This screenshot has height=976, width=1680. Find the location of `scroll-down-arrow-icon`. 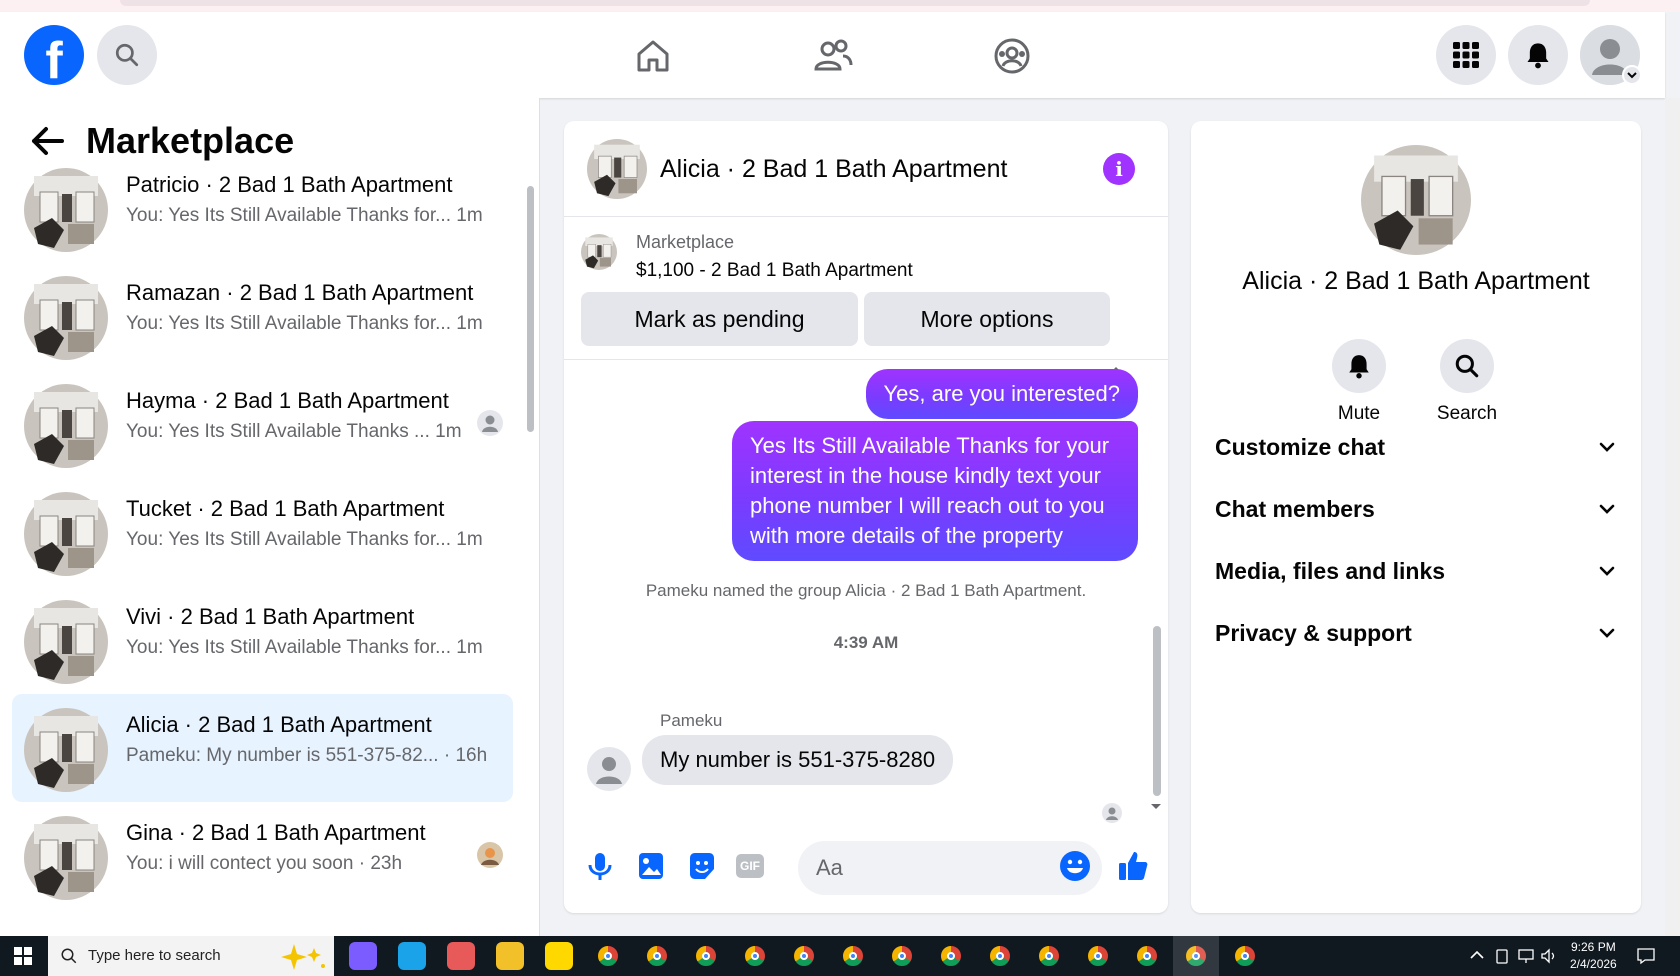

scroll-down-arrow-icon is located at coordinates (1156, 807).